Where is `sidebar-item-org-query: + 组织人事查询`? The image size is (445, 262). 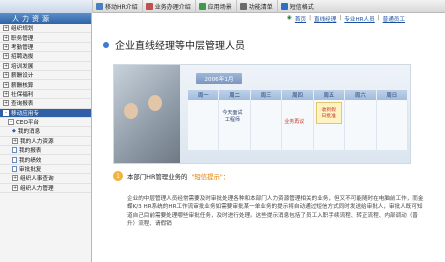
sidebar-item-org-query: + 组织人事查询 is located at coordinates (45, 179).